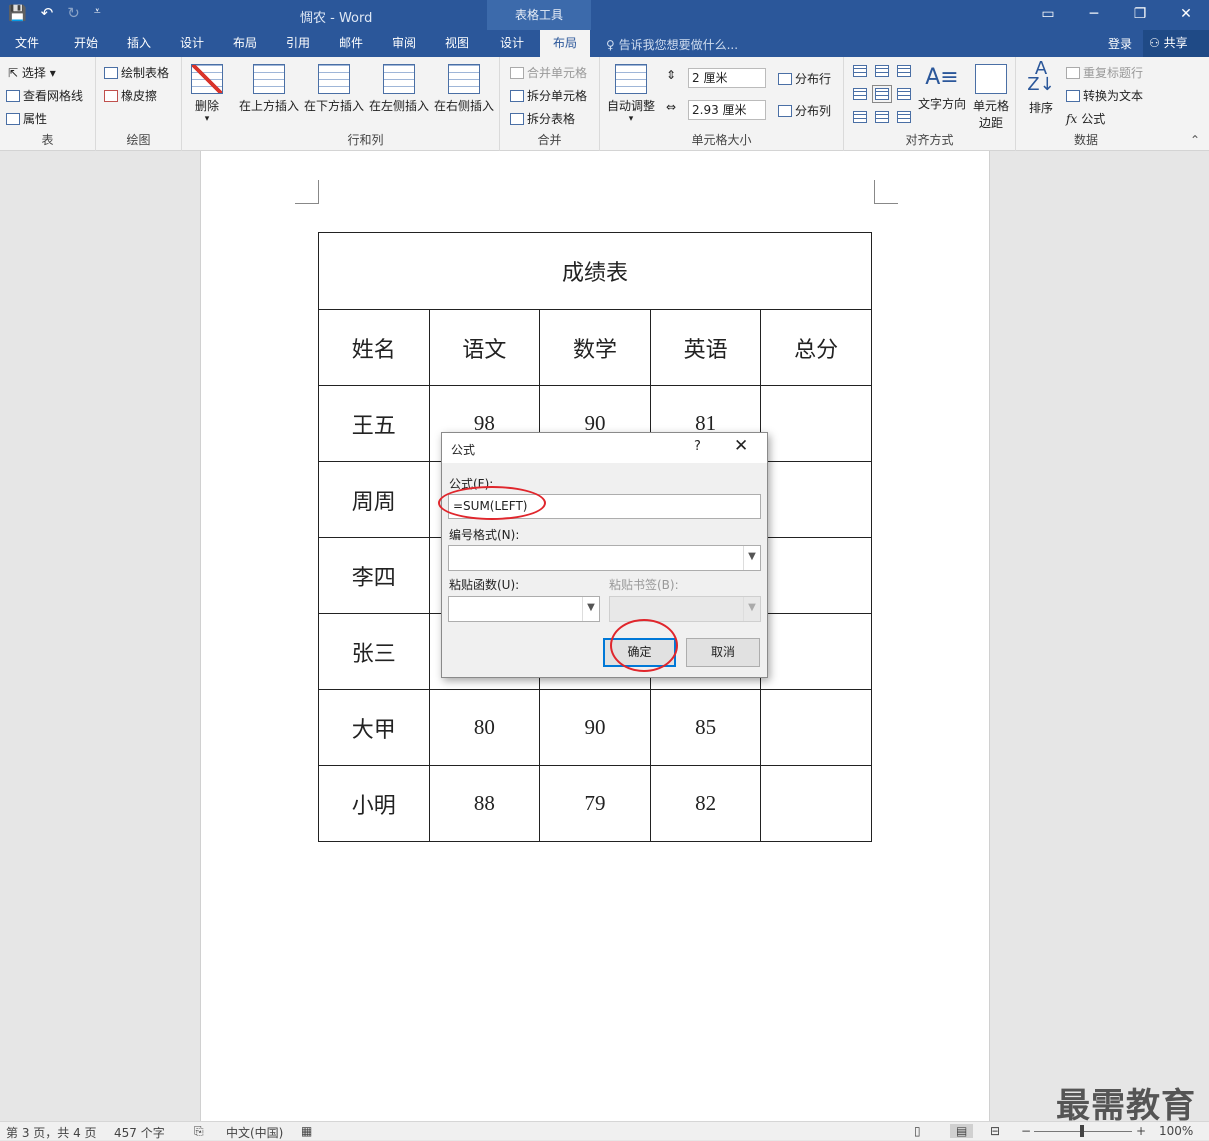 The width and height of the screenshot is (1209, 1141). What do you see at coordinates (548, 95) in the screenshot?
I see `split-cells-button: 拆分单元格` at bounding box center [548, 95].